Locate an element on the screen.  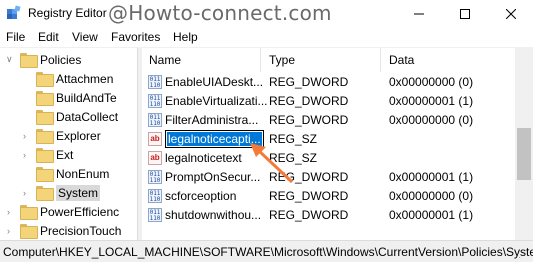
value-name: scforceoption is located at coordinates (201, 196).